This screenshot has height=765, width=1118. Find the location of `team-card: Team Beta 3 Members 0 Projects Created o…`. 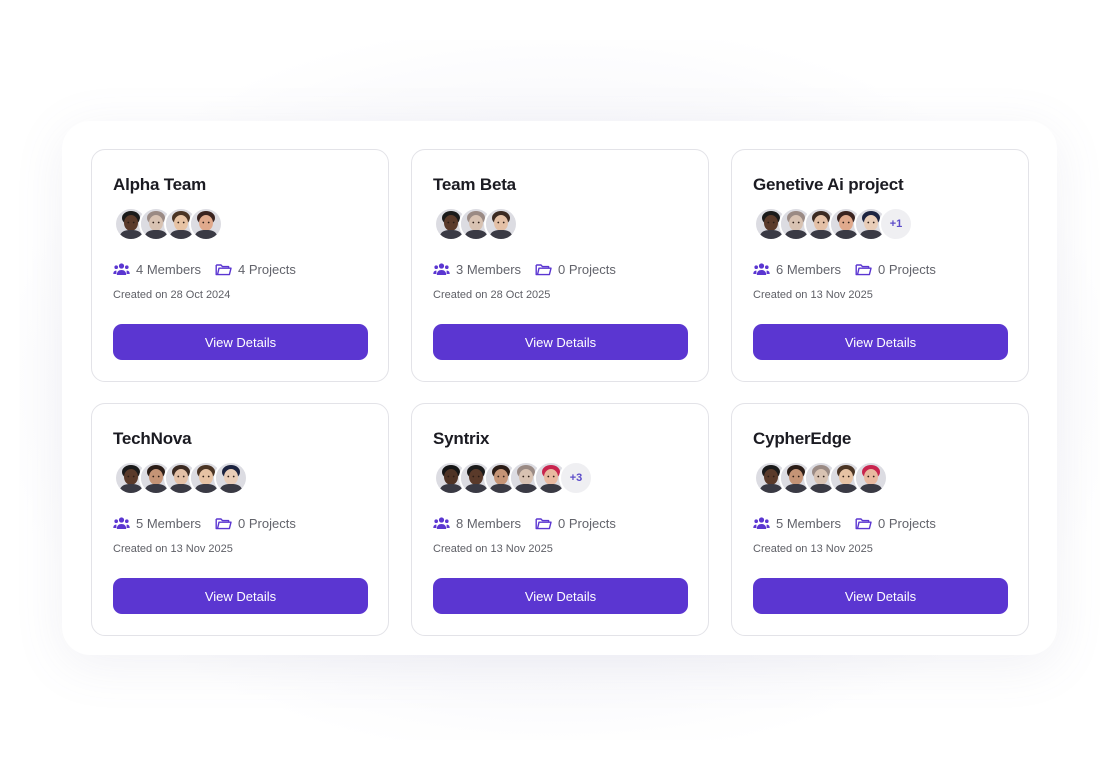

team-card: Team Beta 3 Members 0 Projects Created o… is located at coordinates (560, 265).